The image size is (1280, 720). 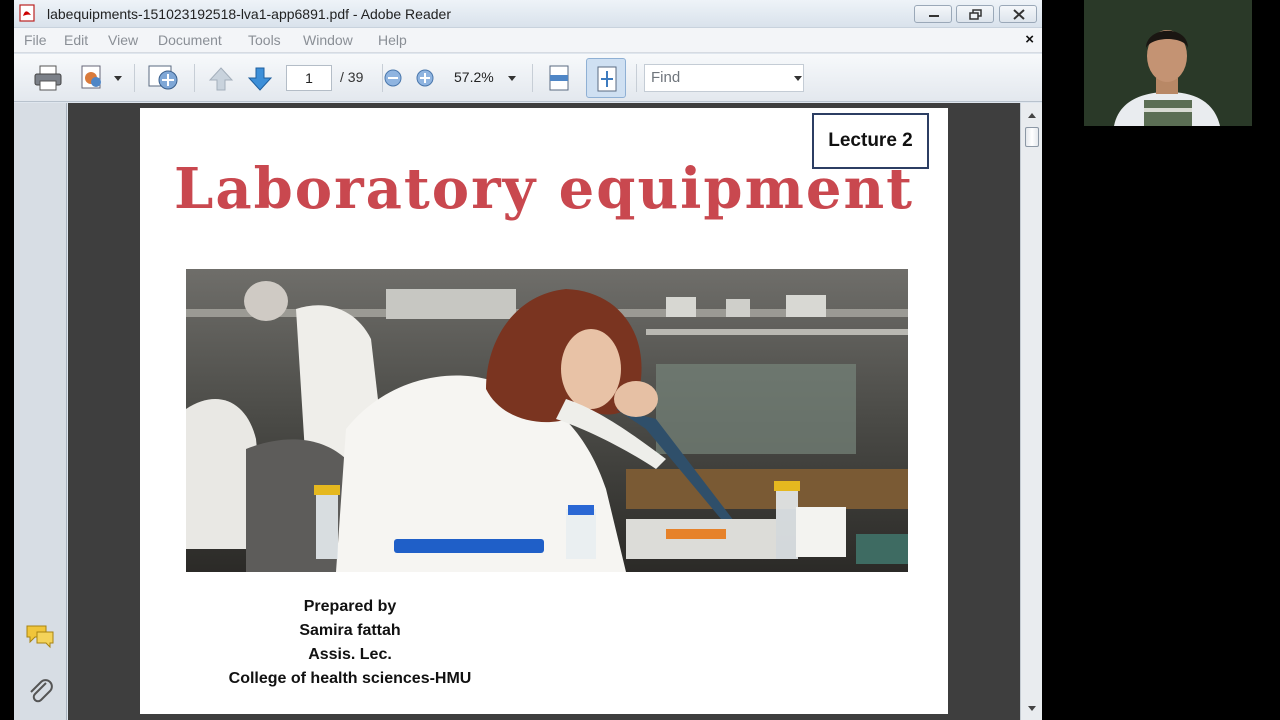 What do you see at coordinates (35, 40) in the screenshot?
I see `menu-file: File` at bounding box center [35, 40].